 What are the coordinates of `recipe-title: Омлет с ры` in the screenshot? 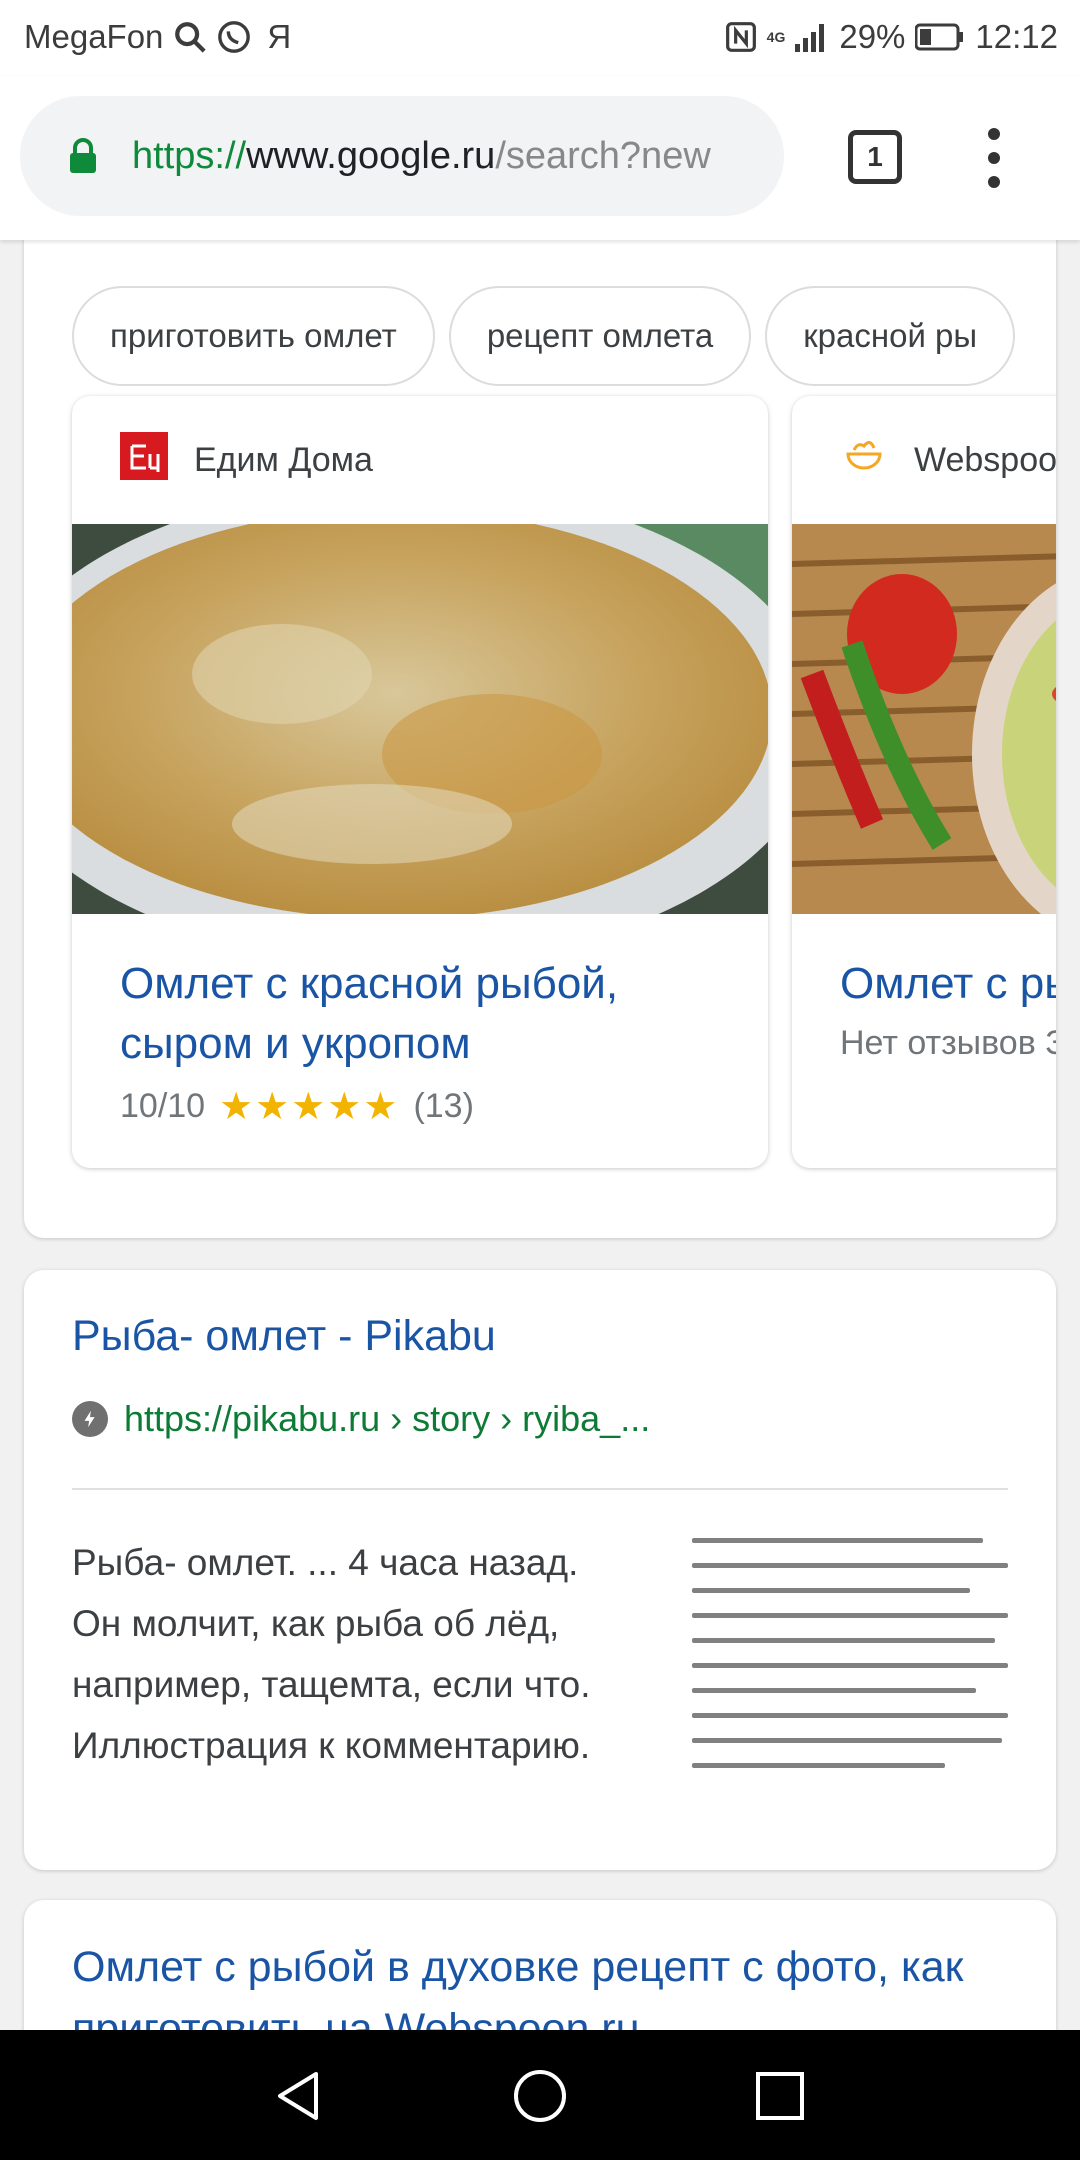 It's located at (948, 983).